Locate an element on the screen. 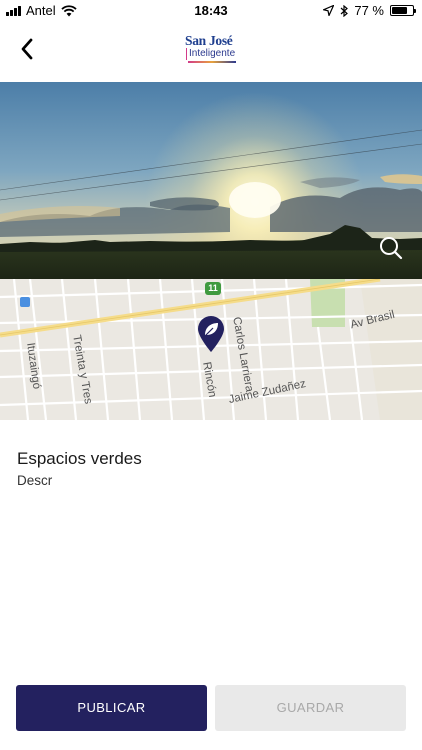 The width and height of the screenshot is (422, 750). battery-percent: 77 % is located at coordinates (369, 10).